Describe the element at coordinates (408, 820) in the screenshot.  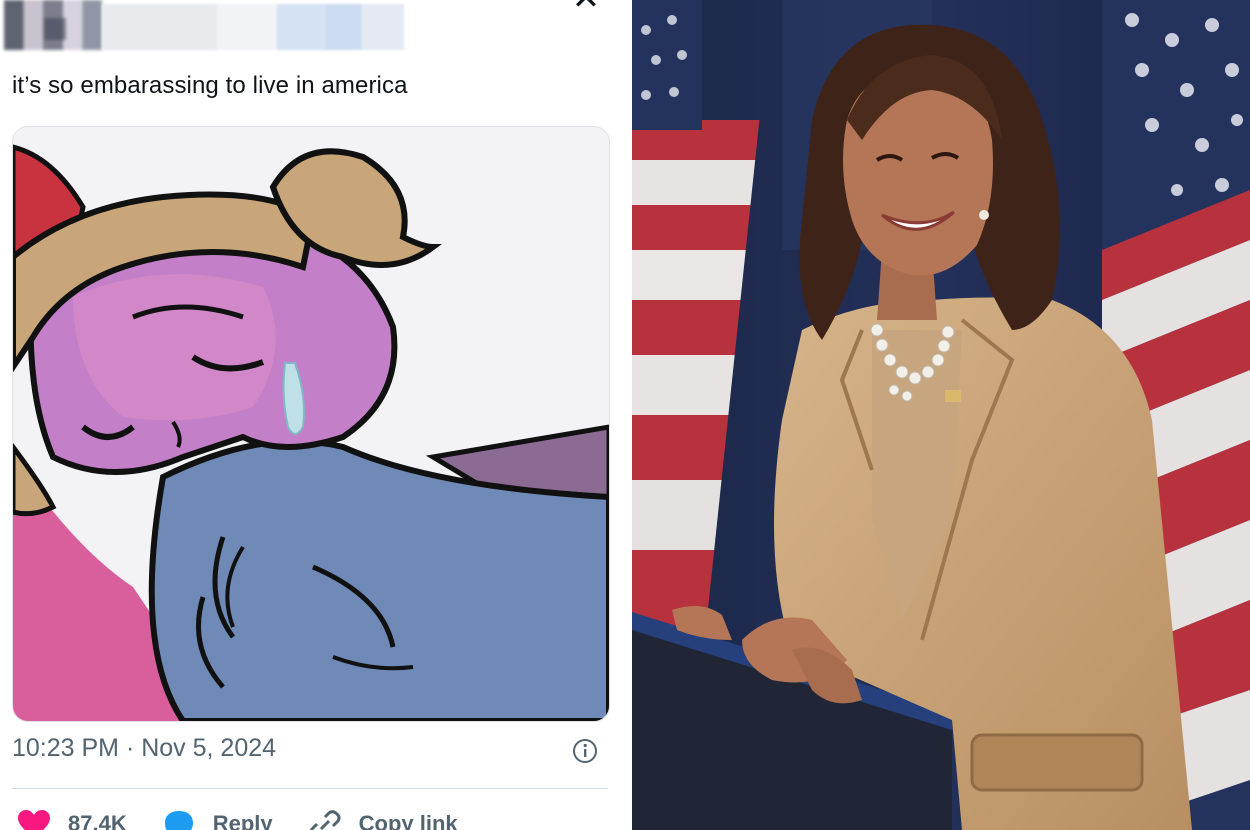
I see `copy-link-label: Copy link` at that location.